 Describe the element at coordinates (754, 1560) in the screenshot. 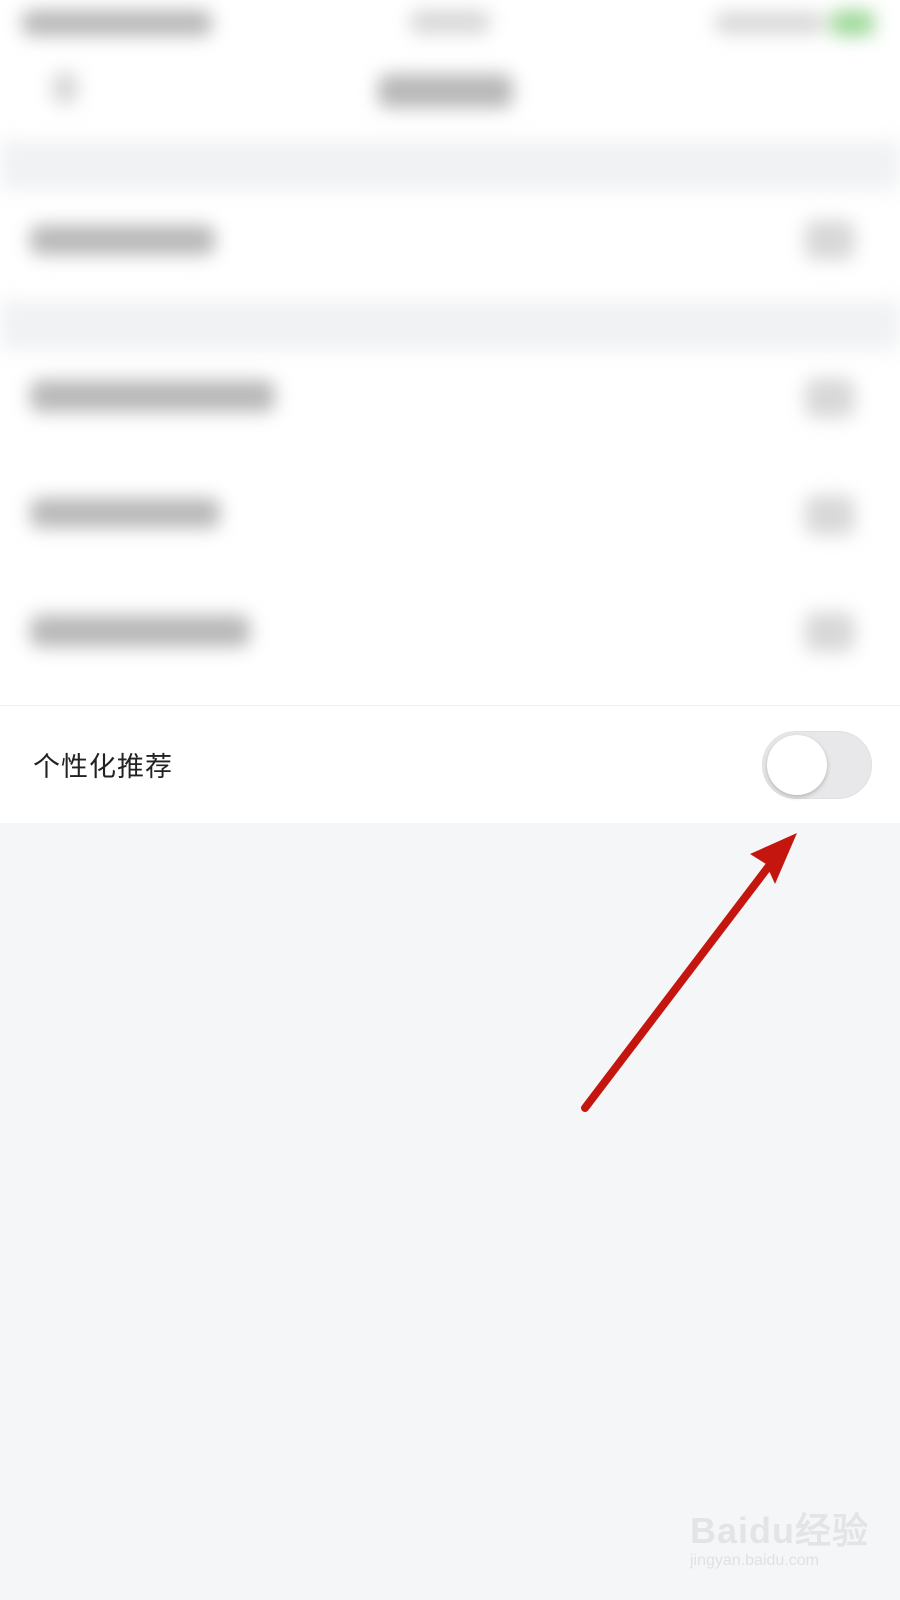

I see `watermark-url: jingyan.baidu.com` at that location.